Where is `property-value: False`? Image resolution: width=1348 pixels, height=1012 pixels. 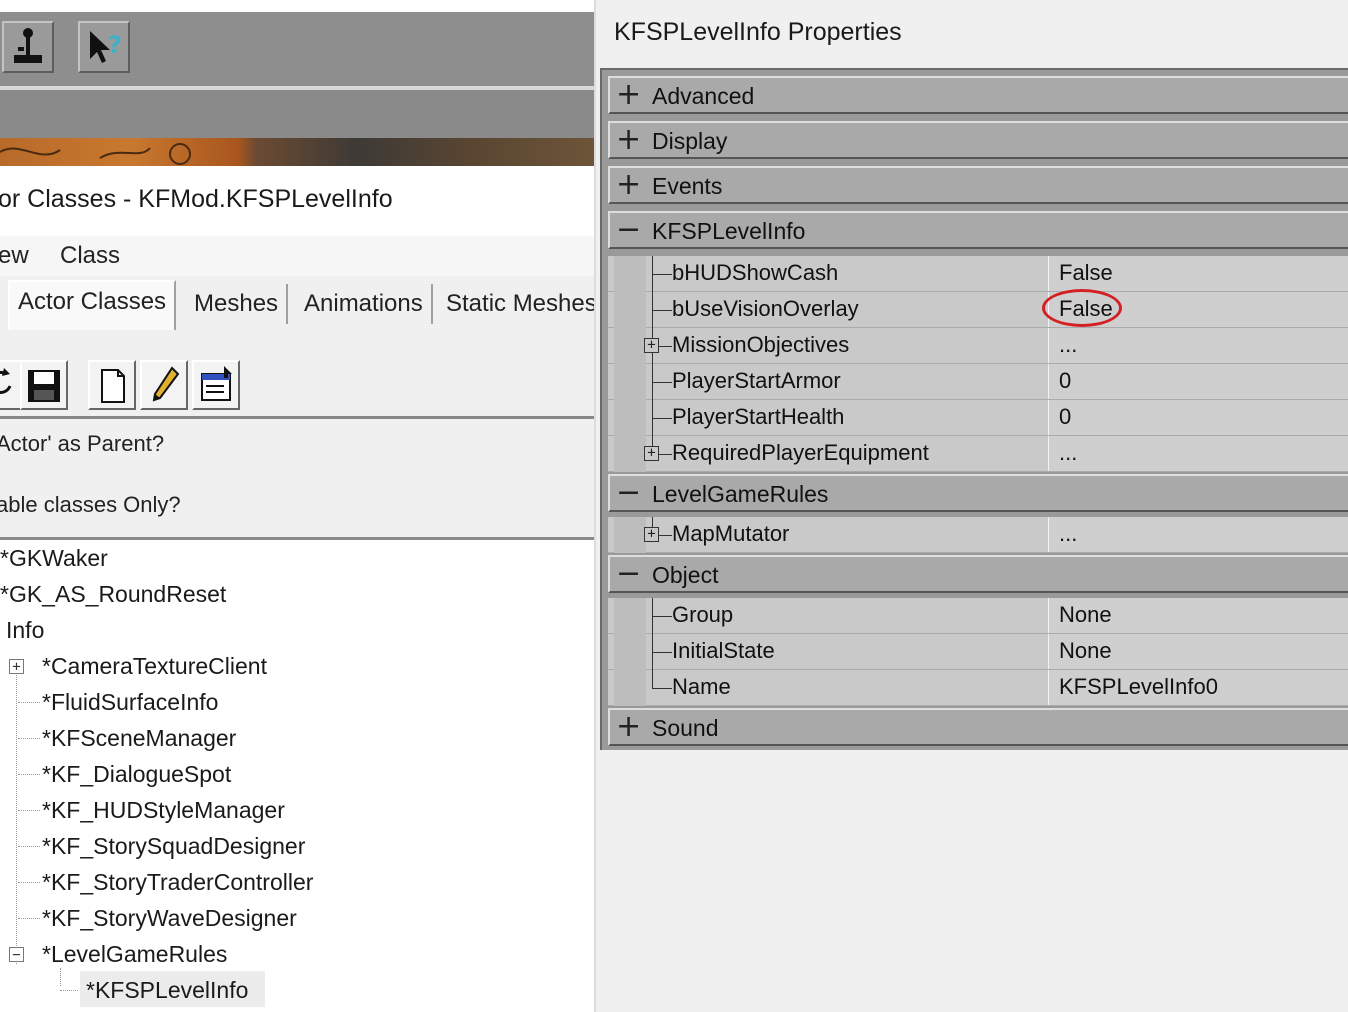 property-value: False is located at coordinates (1198, 273).